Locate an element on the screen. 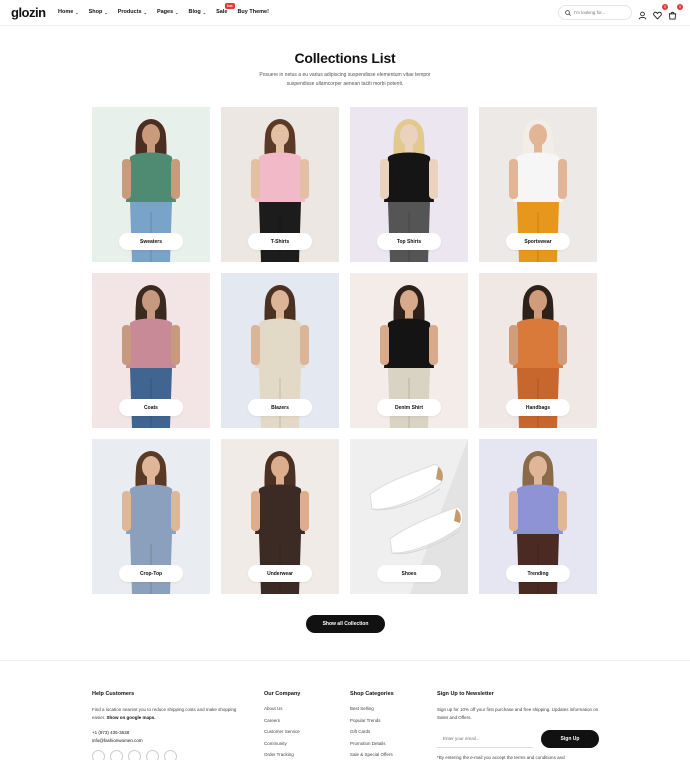 This screenshot has height=760, width=690. tiktok-icon is located at coordinates (152, 755).